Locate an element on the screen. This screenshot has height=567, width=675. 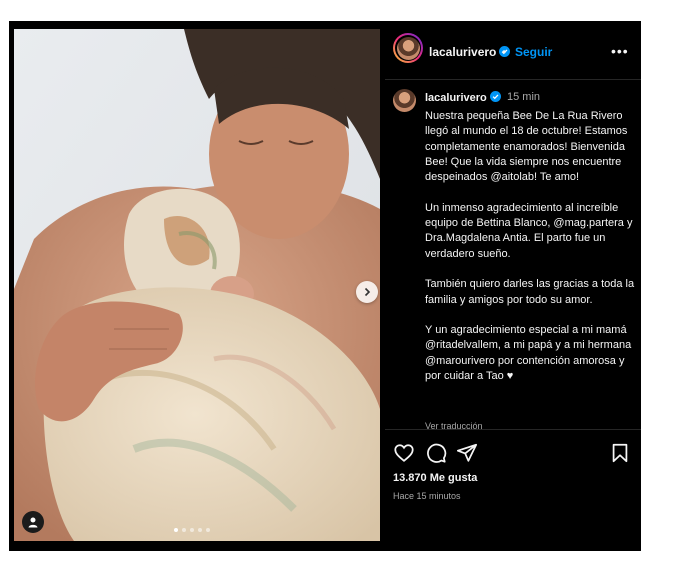
user-tag-icon is located at coordinates (33, 522).